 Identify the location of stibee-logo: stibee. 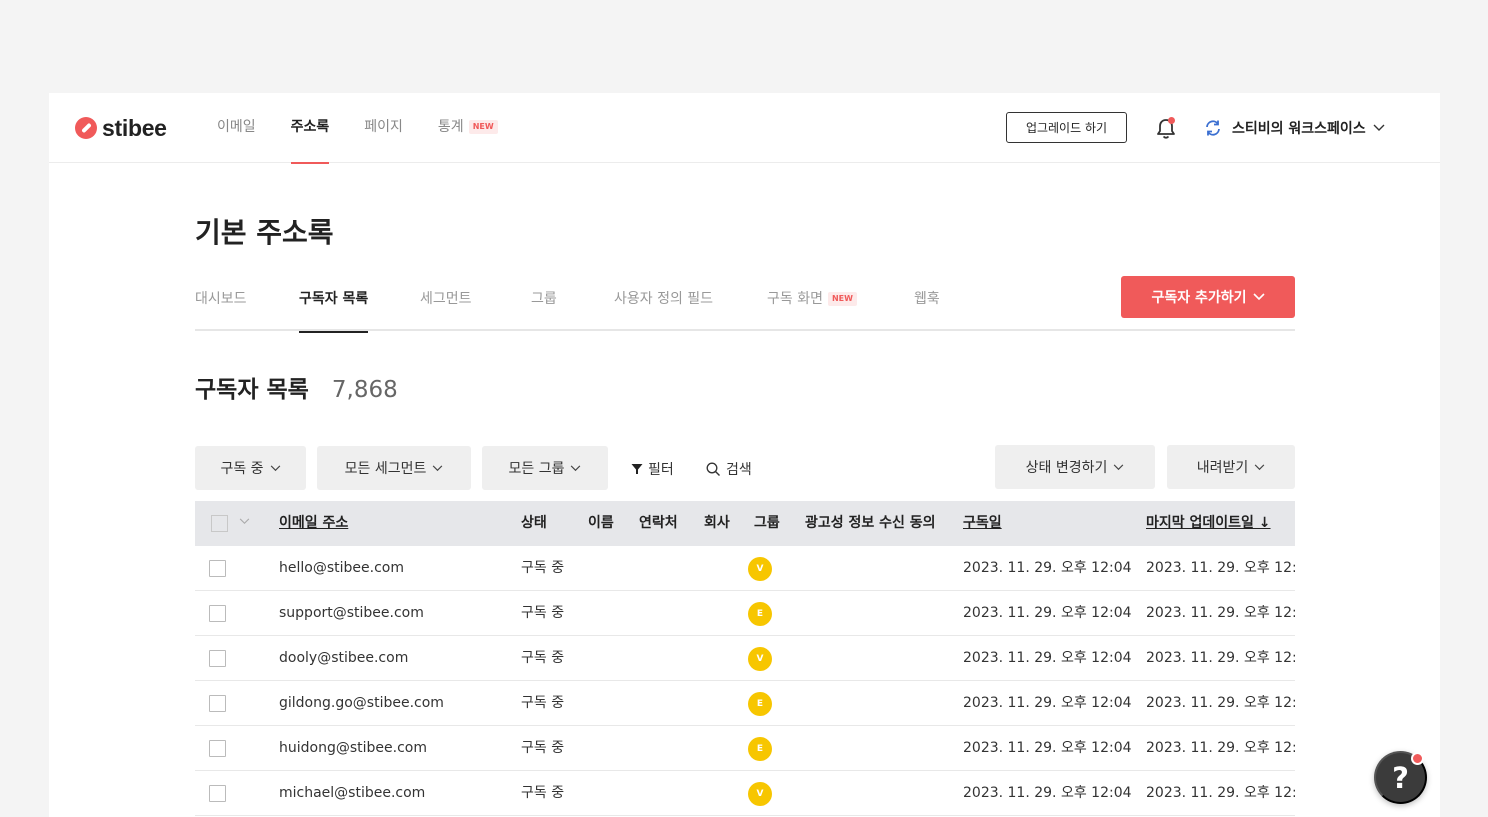
(121, 128).